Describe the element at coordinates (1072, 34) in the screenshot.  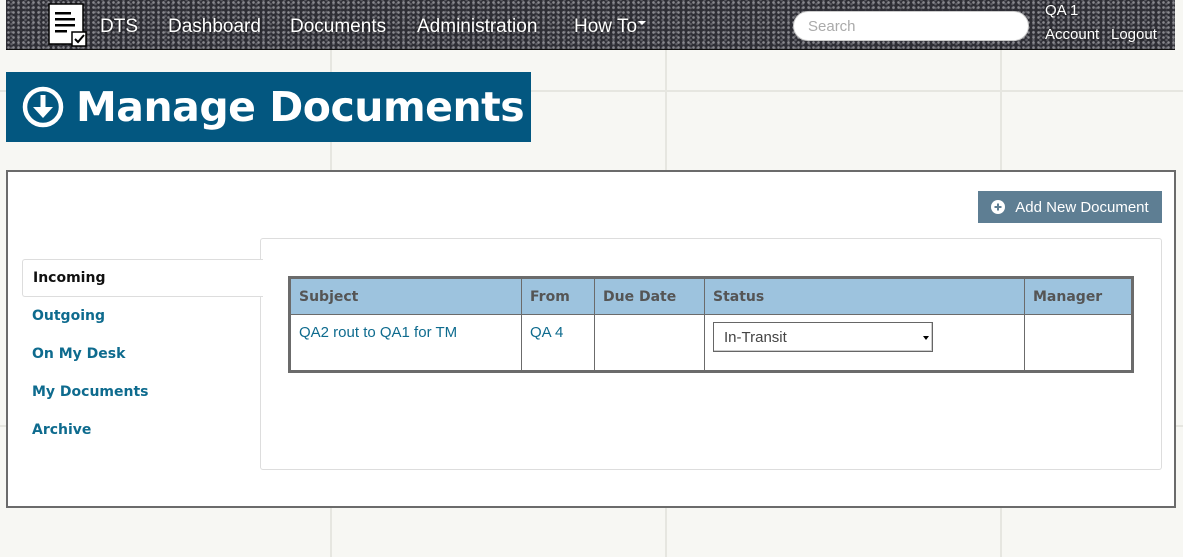
I see `account-link: Account` at that location.